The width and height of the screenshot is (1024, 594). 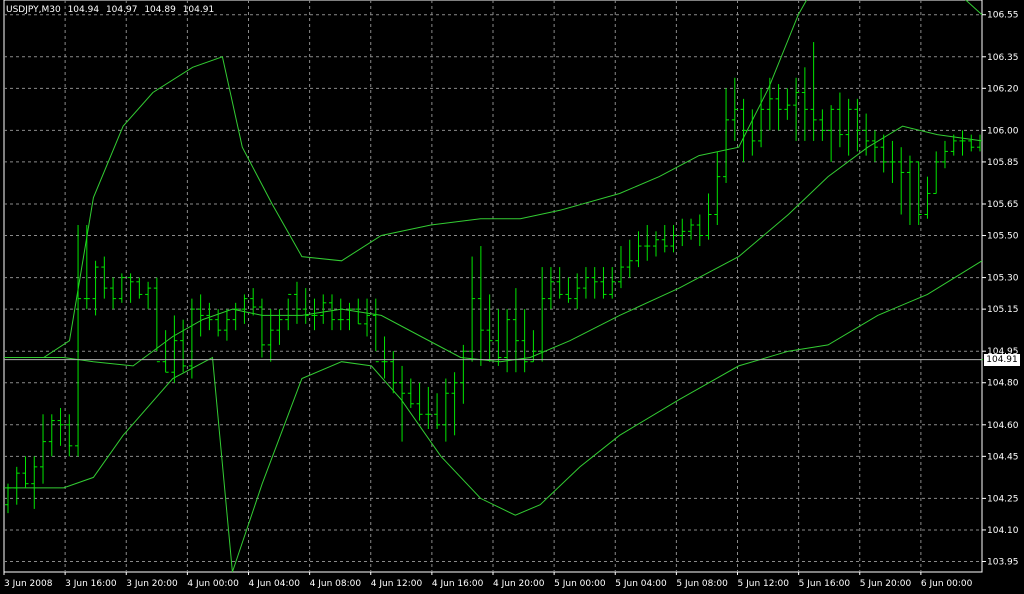 I want to click on y-tick-label: 106.20, so click(x=1003, y=89).